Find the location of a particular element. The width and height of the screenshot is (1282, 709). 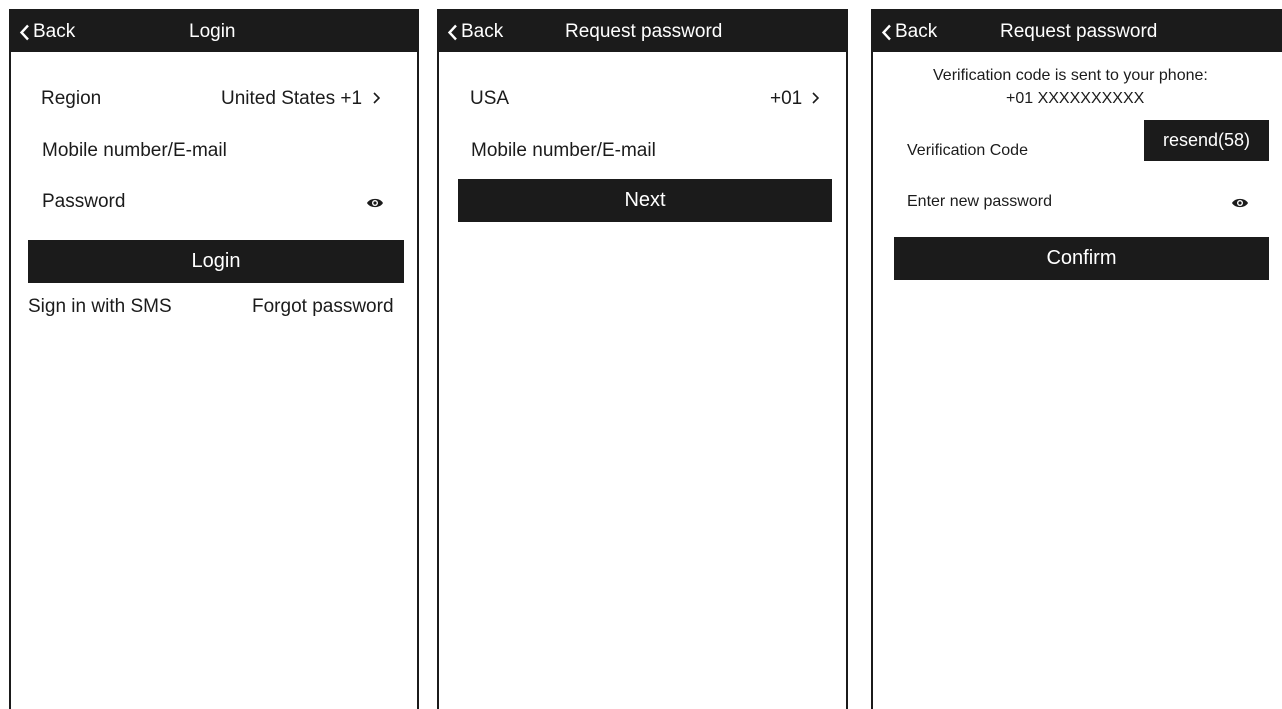

region-value: United States +1 is located at coordinates (292, 98).